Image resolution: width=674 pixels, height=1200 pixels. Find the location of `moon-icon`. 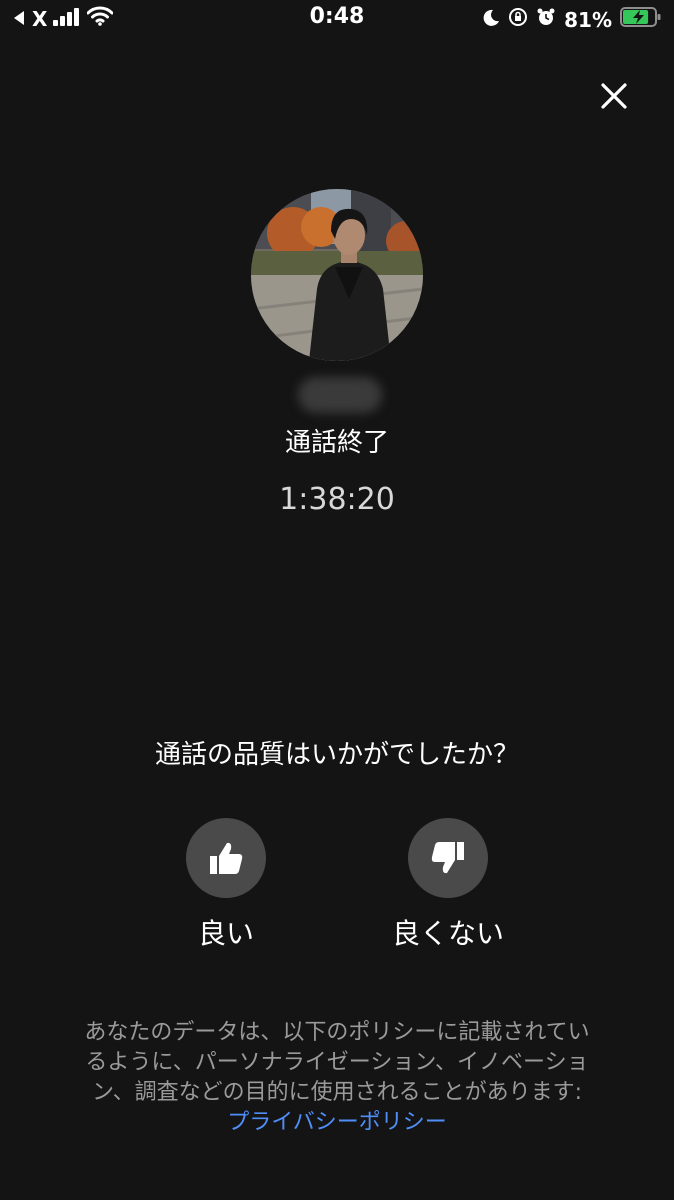

moon-icon is located at coordinates (491, 20).